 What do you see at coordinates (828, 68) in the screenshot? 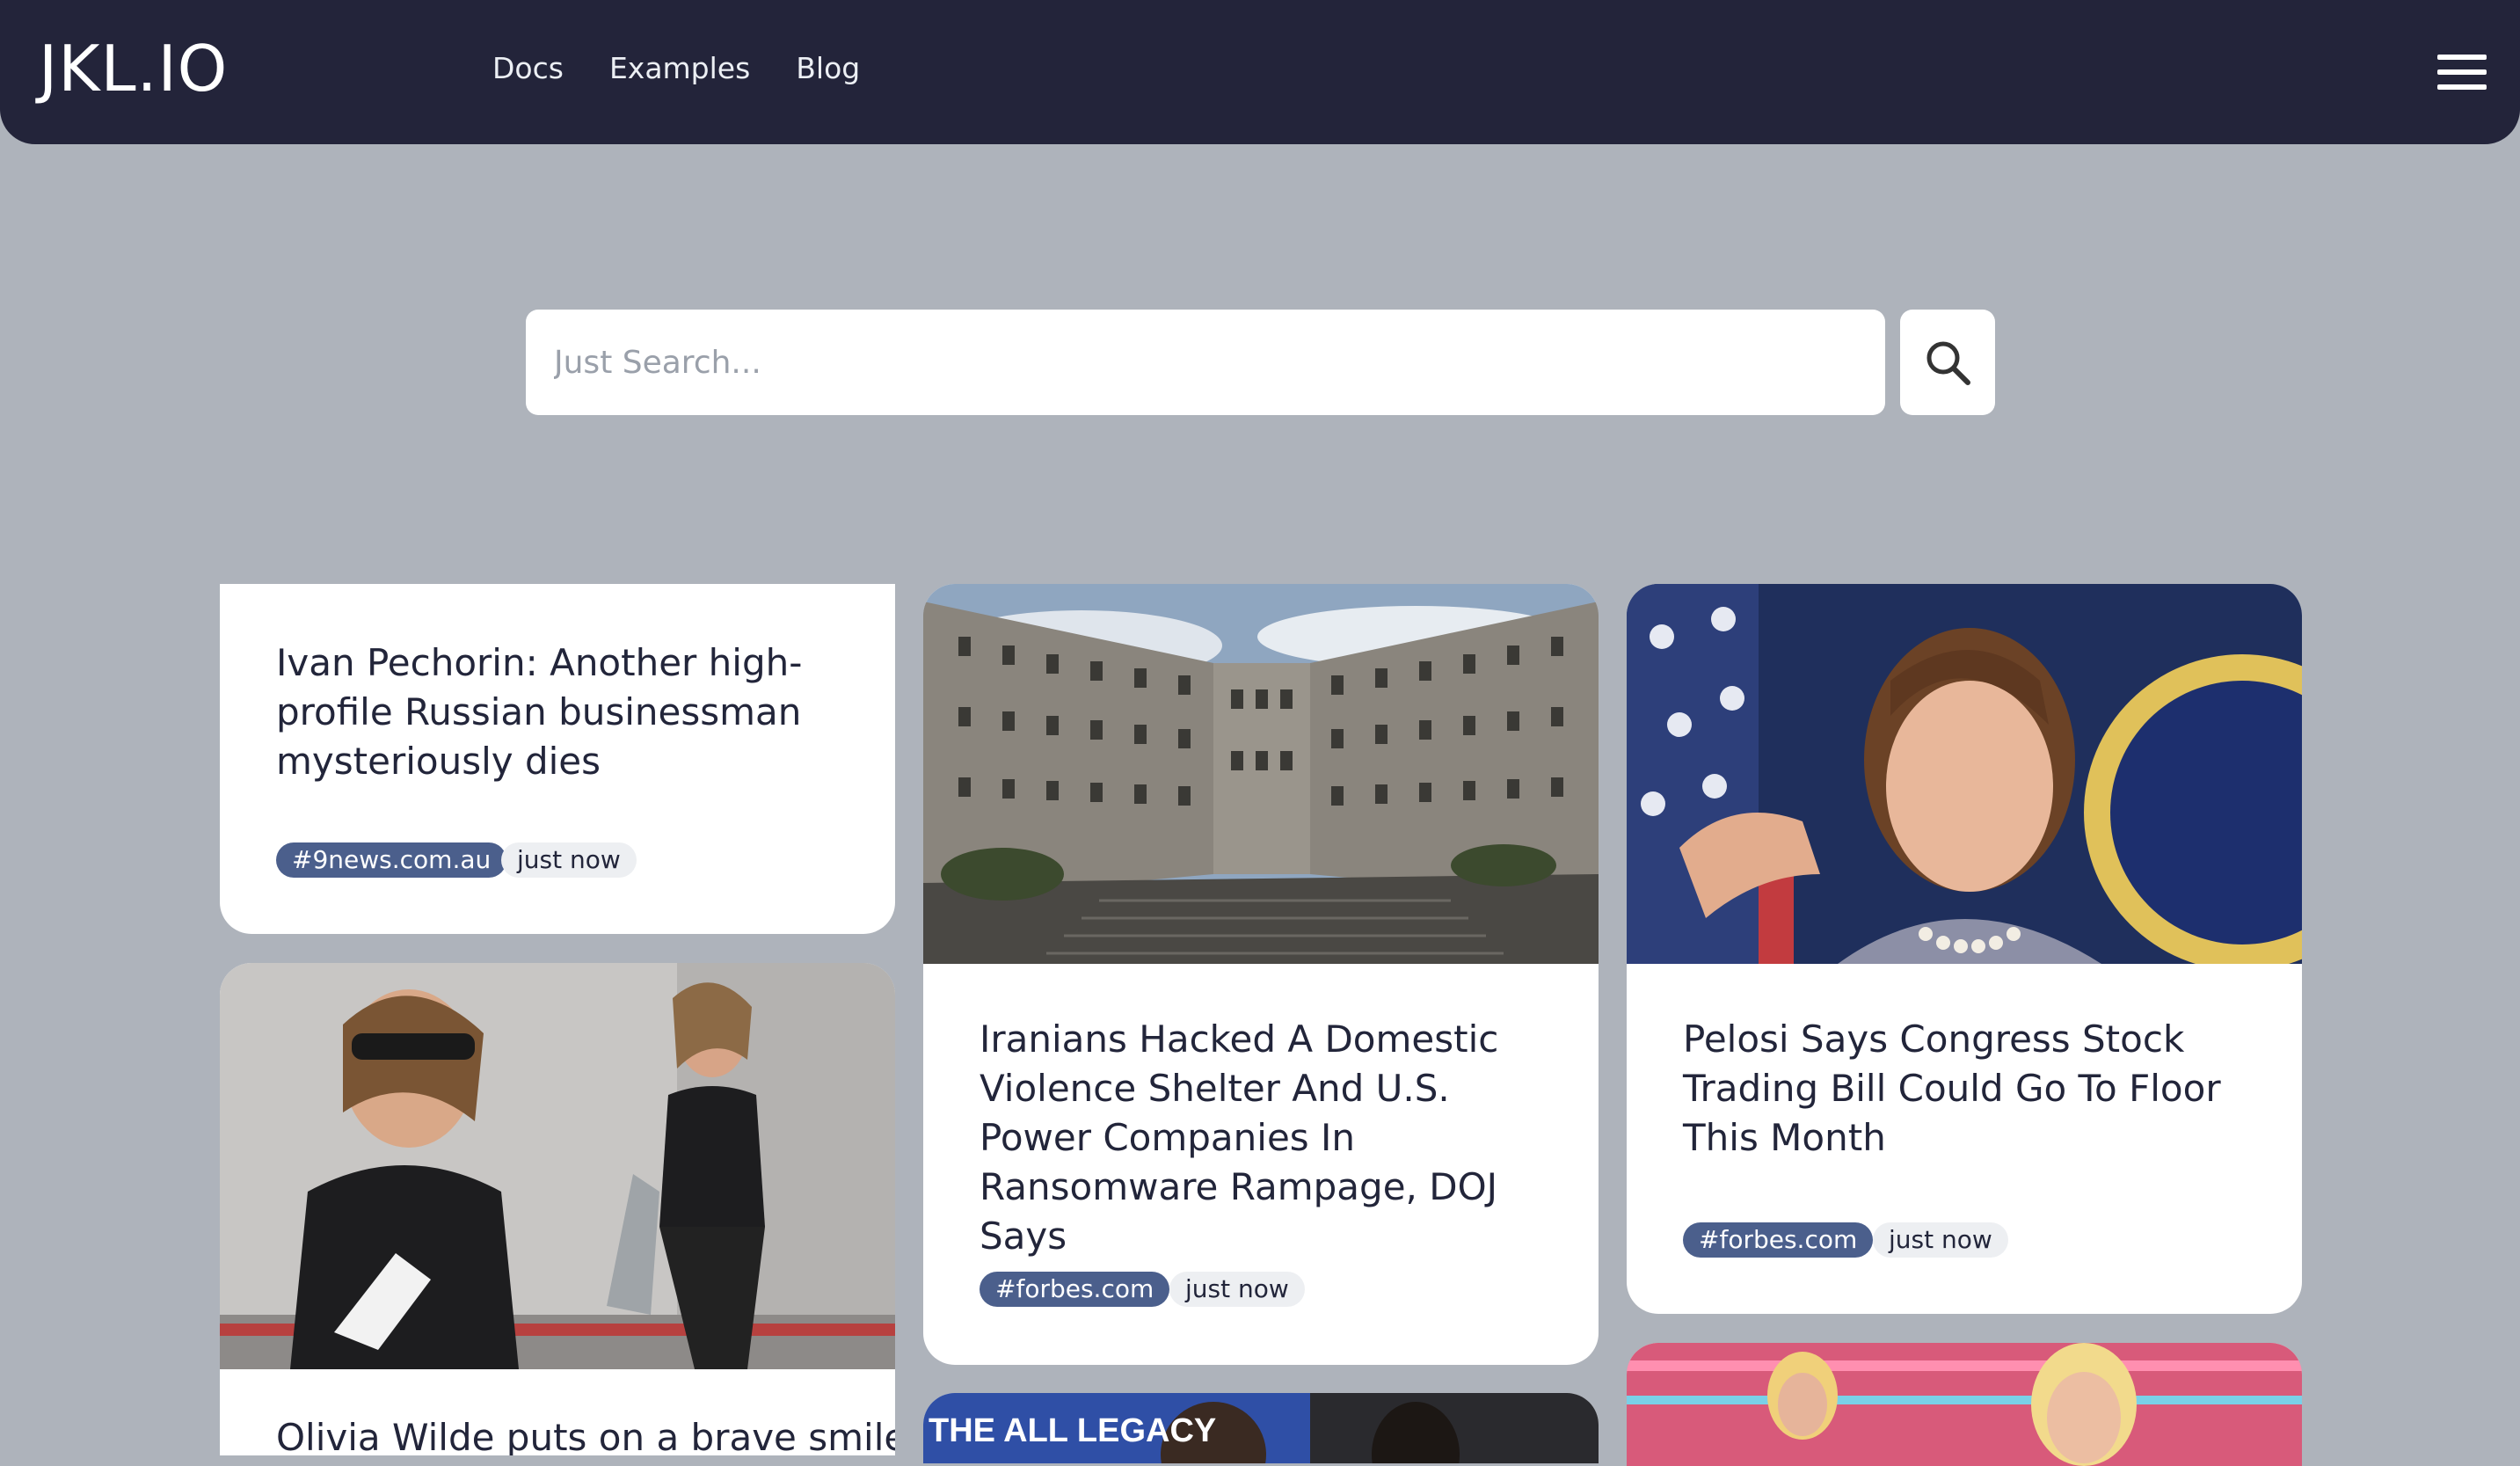
I see `nav-link-blog: Blog` at bounding box center [828, 68].